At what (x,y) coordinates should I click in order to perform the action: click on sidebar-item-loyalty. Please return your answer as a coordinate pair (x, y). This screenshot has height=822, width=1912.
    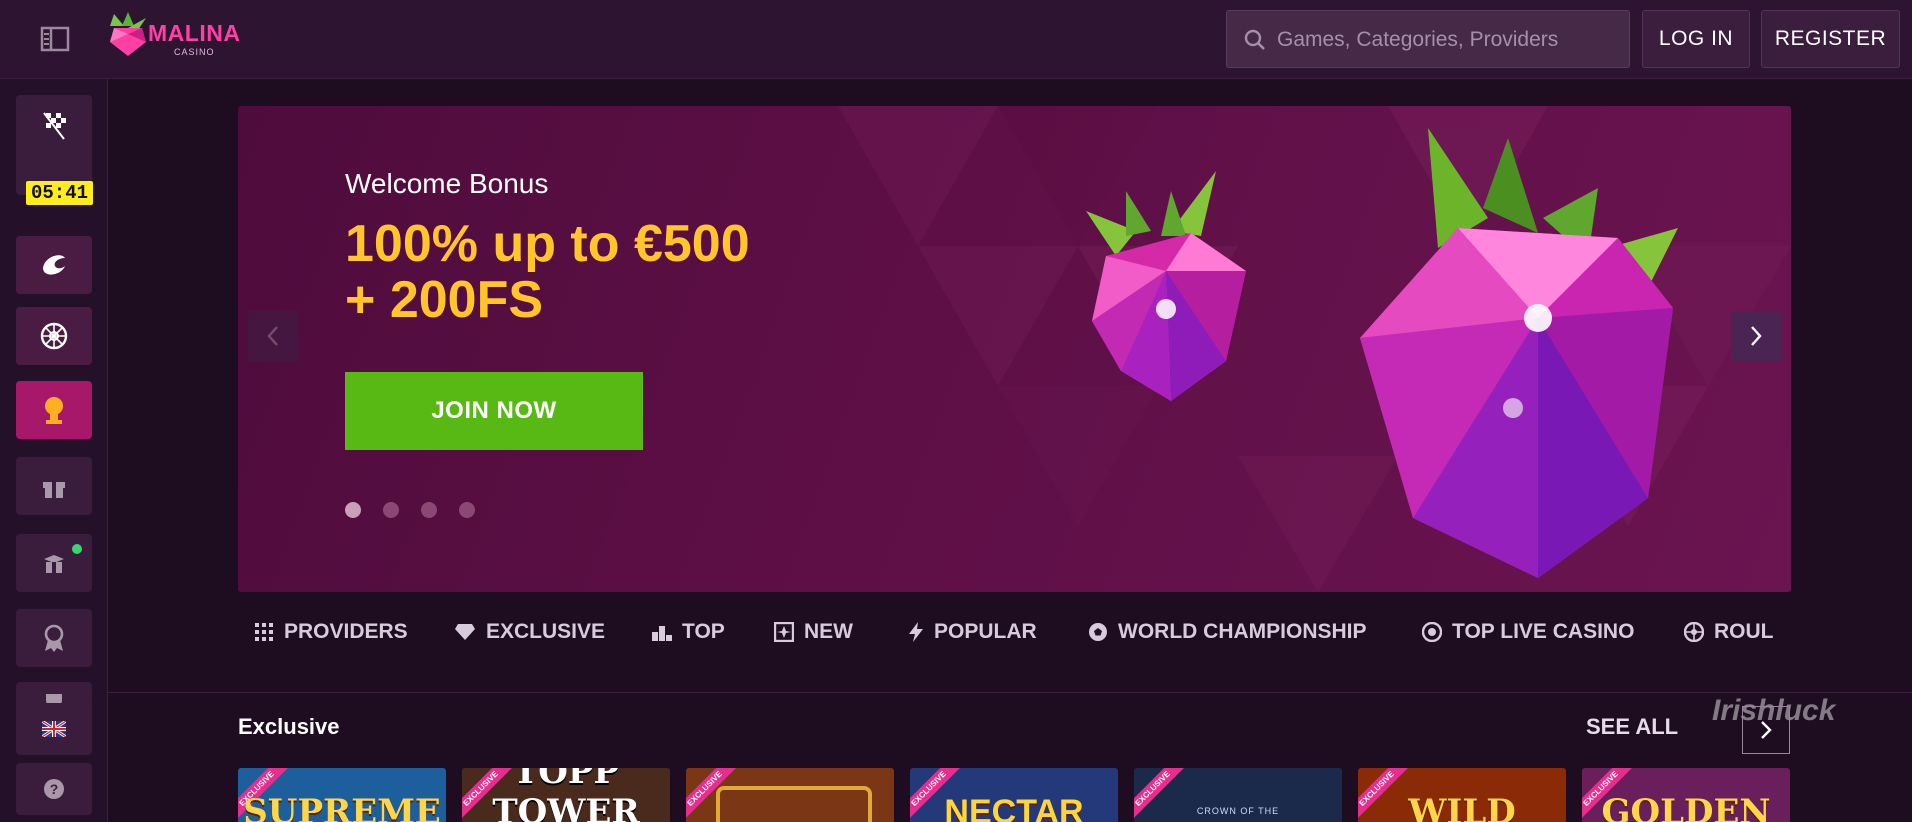
    Looking at the image, I should click on (54, 638).